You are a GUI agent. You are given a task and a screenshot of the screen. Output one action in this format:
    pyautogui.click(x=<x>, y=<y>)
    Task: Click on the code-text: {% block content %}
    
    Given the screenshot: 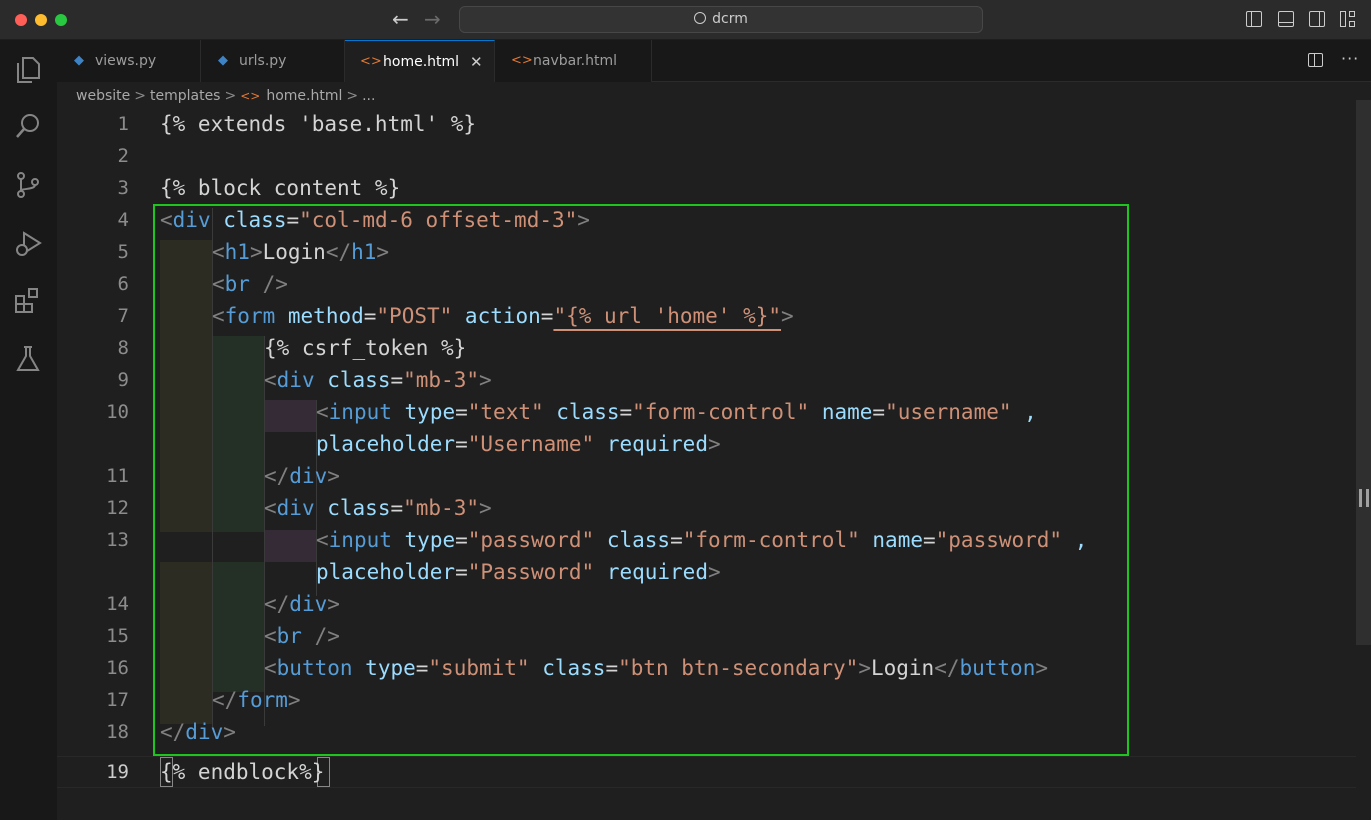 What is the action you would take?
    pyautogui.click(x=280, y=188)
    